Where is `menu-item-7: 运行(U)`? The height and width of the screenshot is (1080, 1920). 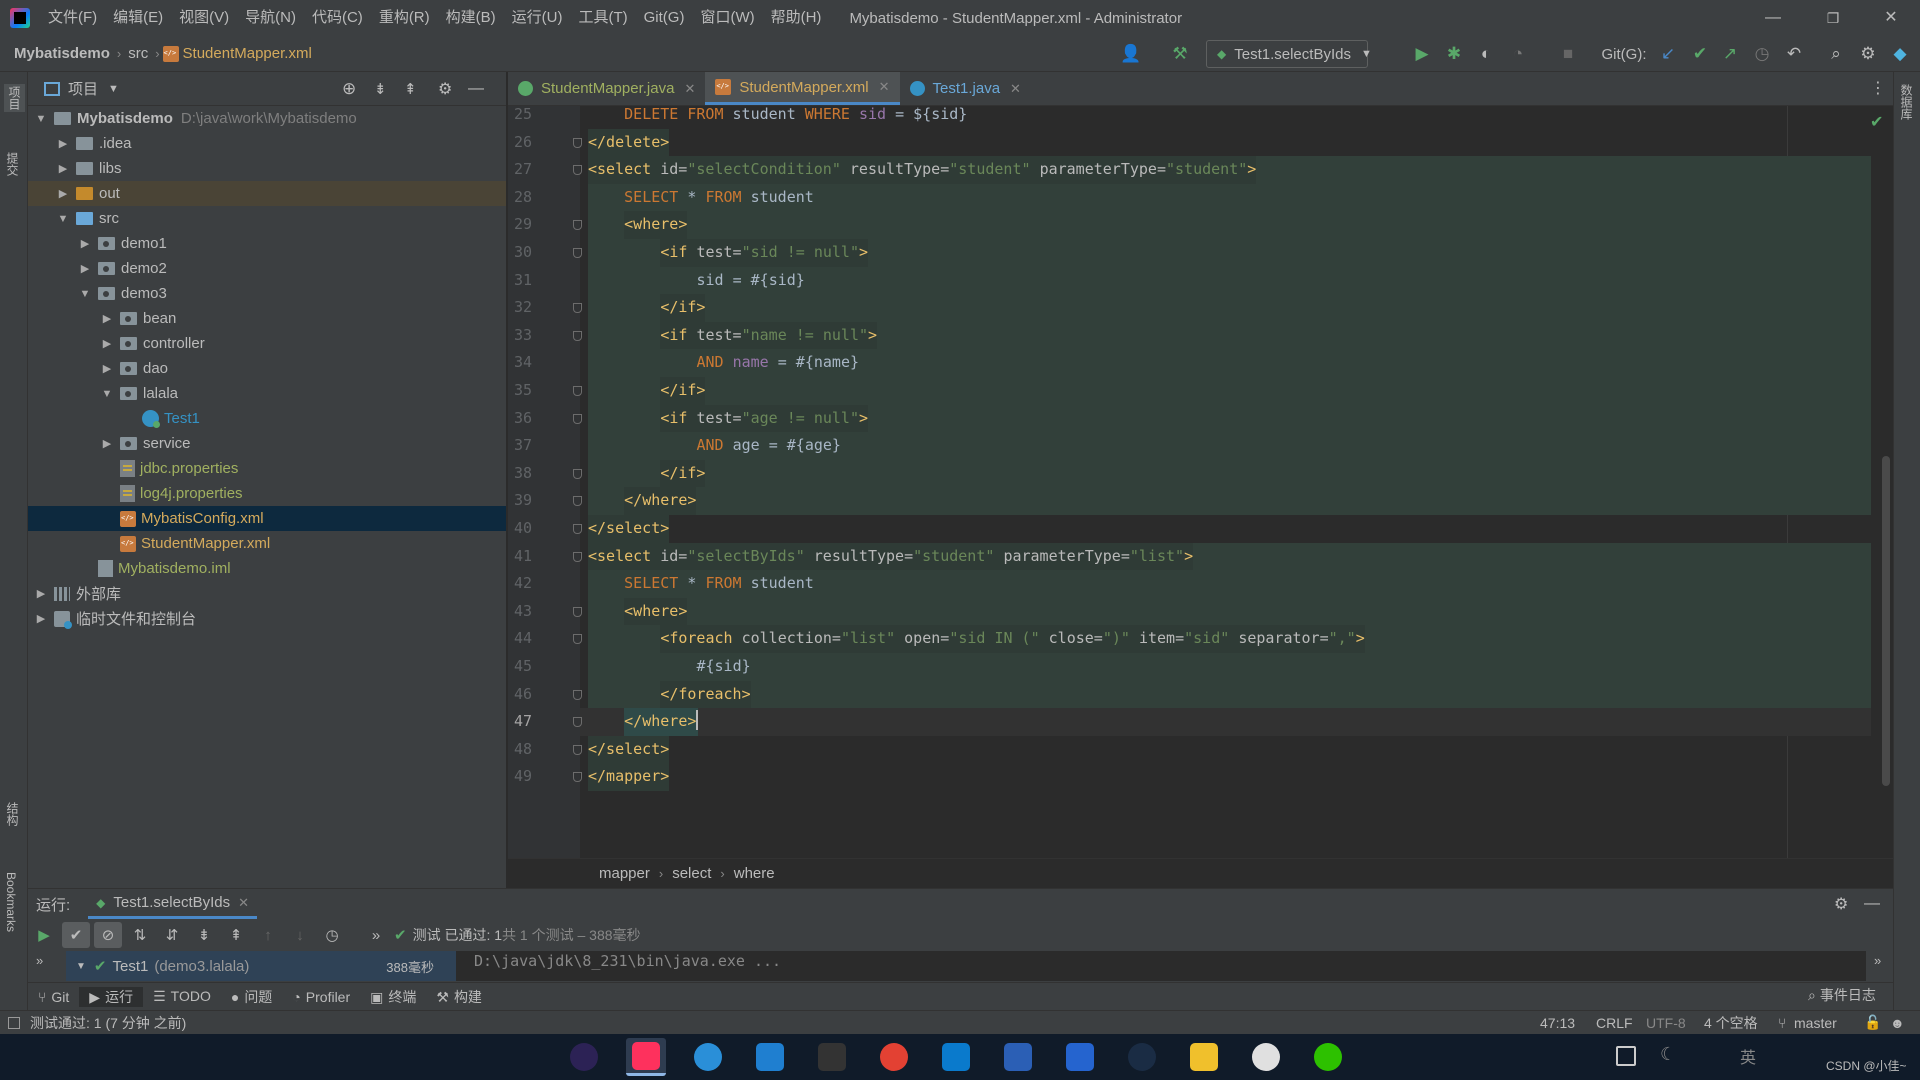
menu-item-7: 运行(U) is located at coordinates (537, 18).